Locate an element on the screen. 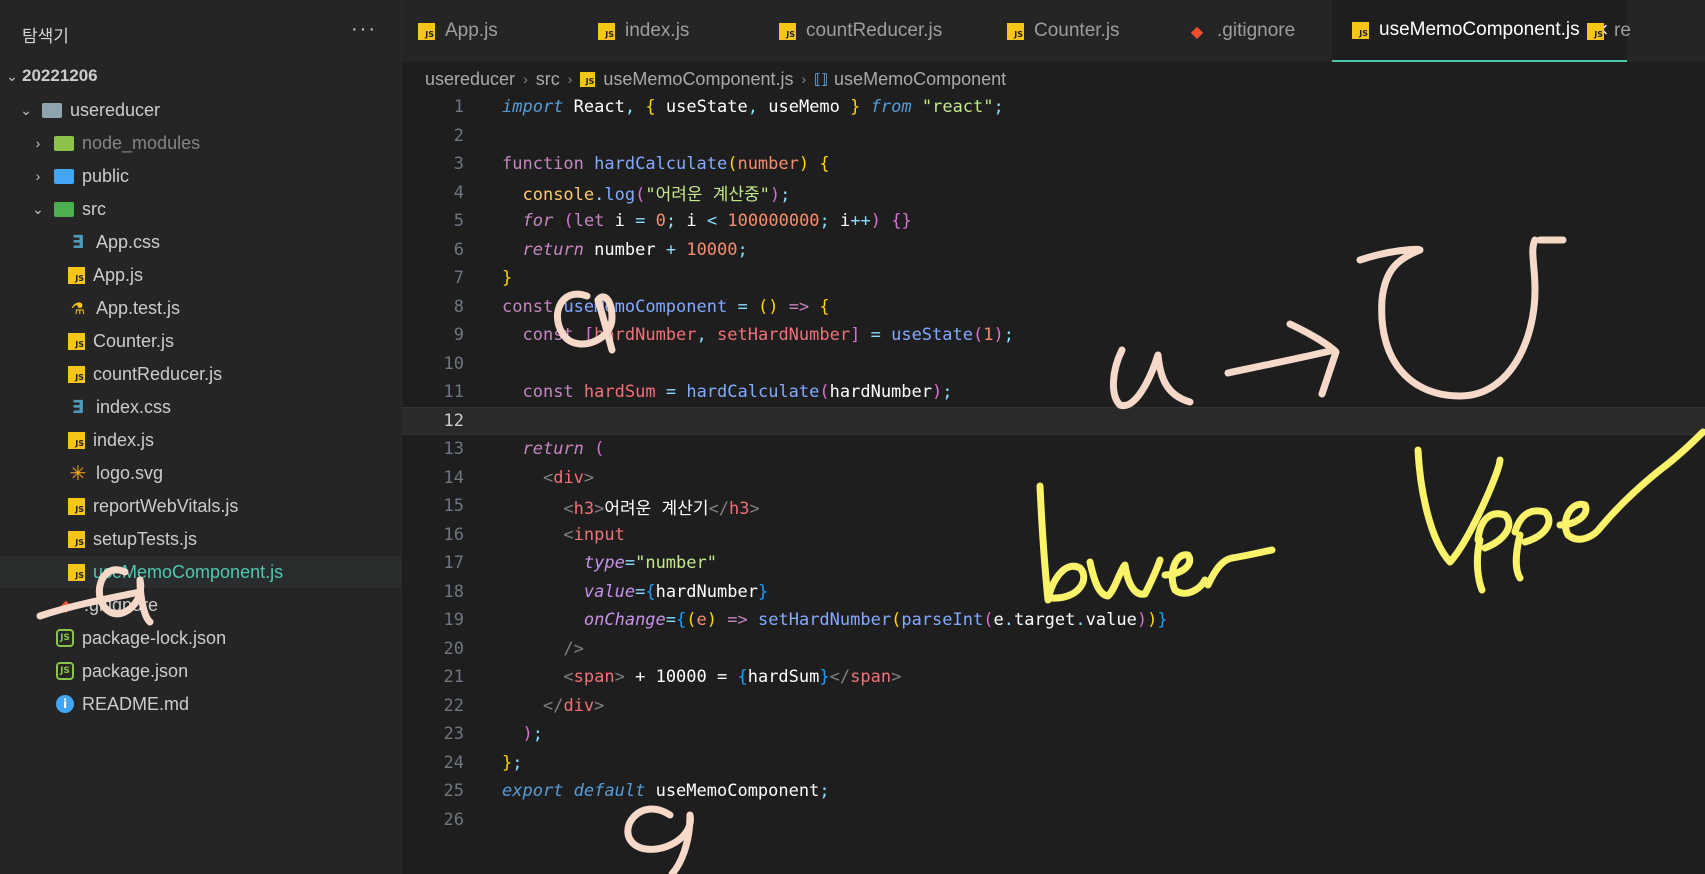 The image size is (1705, 874). tree-item: ✳ logo.svg is located at coordinates (200, 473).